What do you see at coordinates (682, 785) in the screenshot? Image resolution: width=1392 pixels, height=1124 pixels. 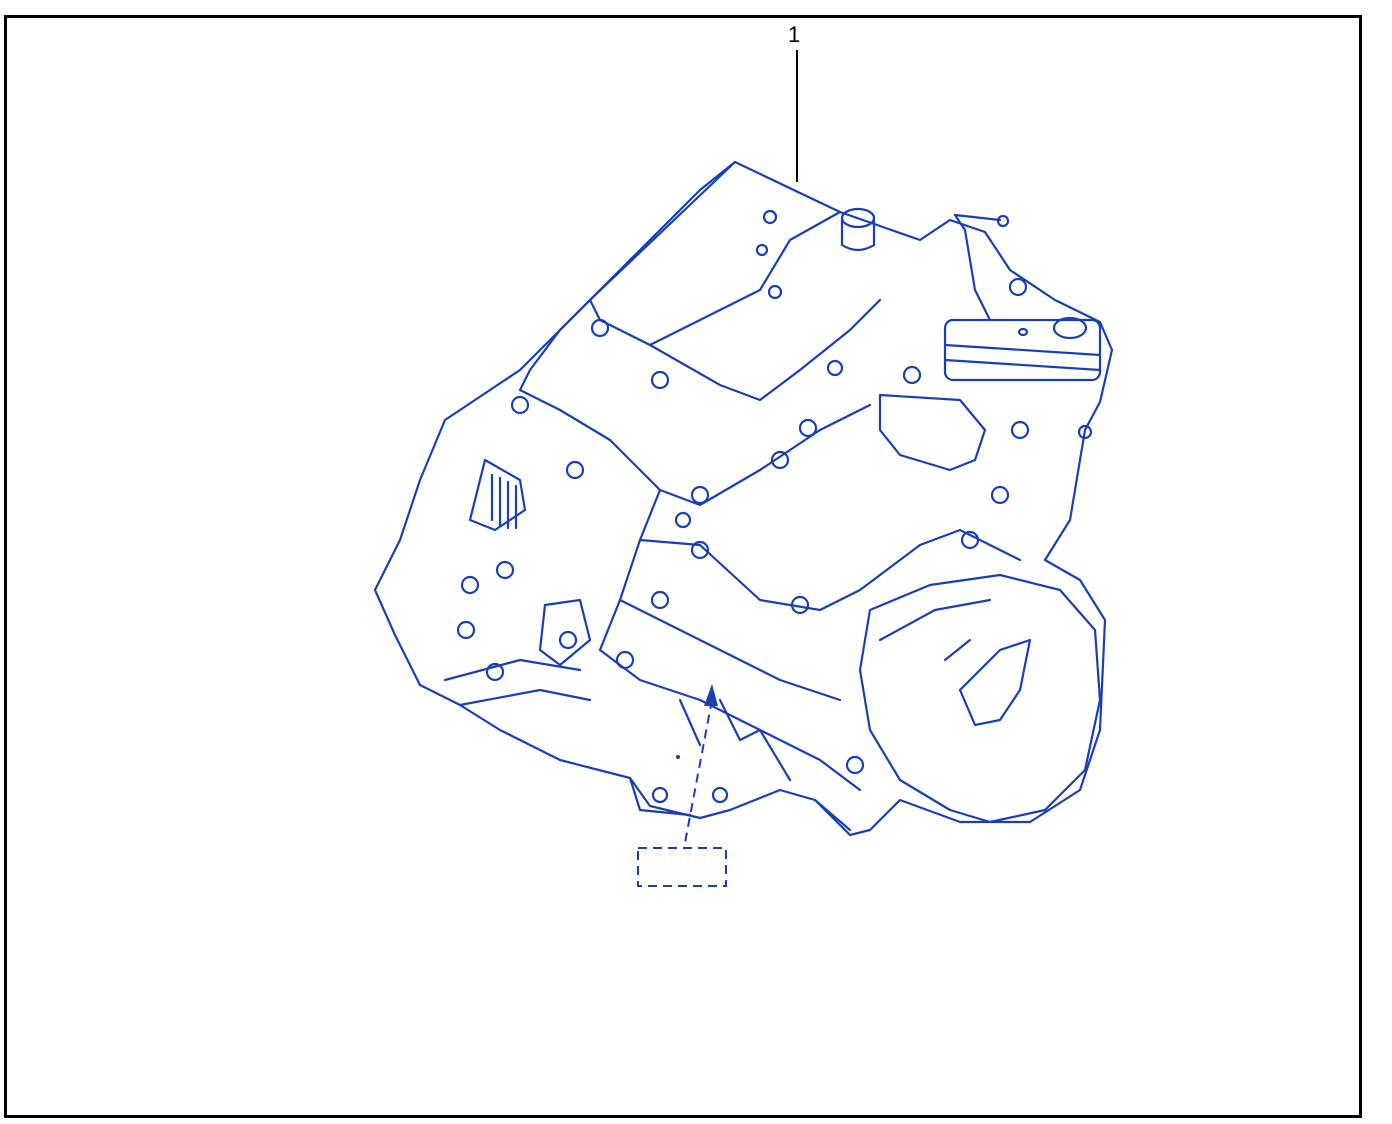 I see `identification-plate-arrow-icon` at bounding box center [682, 785].